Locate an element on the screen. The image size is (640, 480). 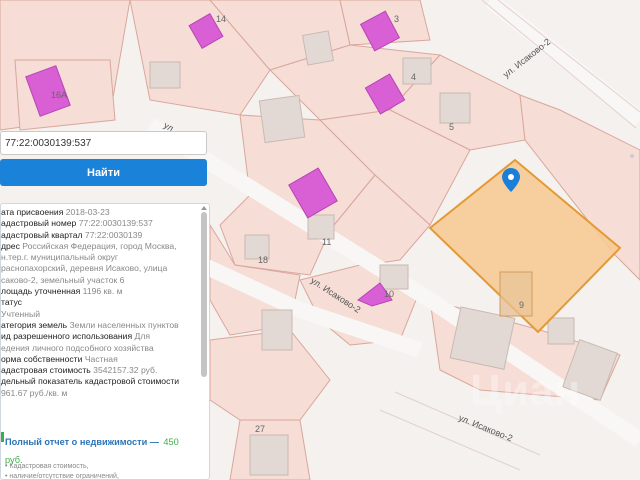
info-value: Частная is located at coordinates (101, 358).